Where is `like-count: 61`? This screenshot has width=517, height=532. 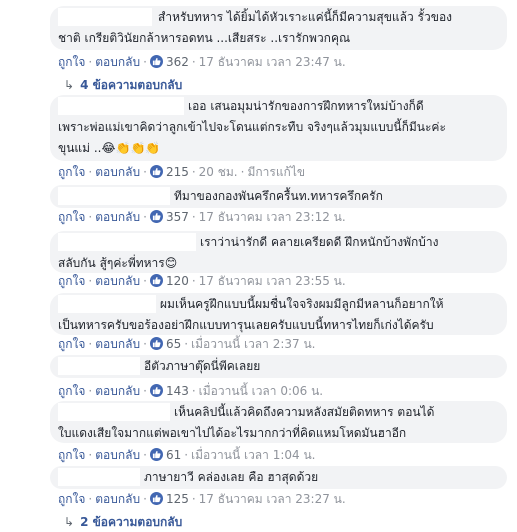
like-count: 61 is located at coordinates (173, 455).